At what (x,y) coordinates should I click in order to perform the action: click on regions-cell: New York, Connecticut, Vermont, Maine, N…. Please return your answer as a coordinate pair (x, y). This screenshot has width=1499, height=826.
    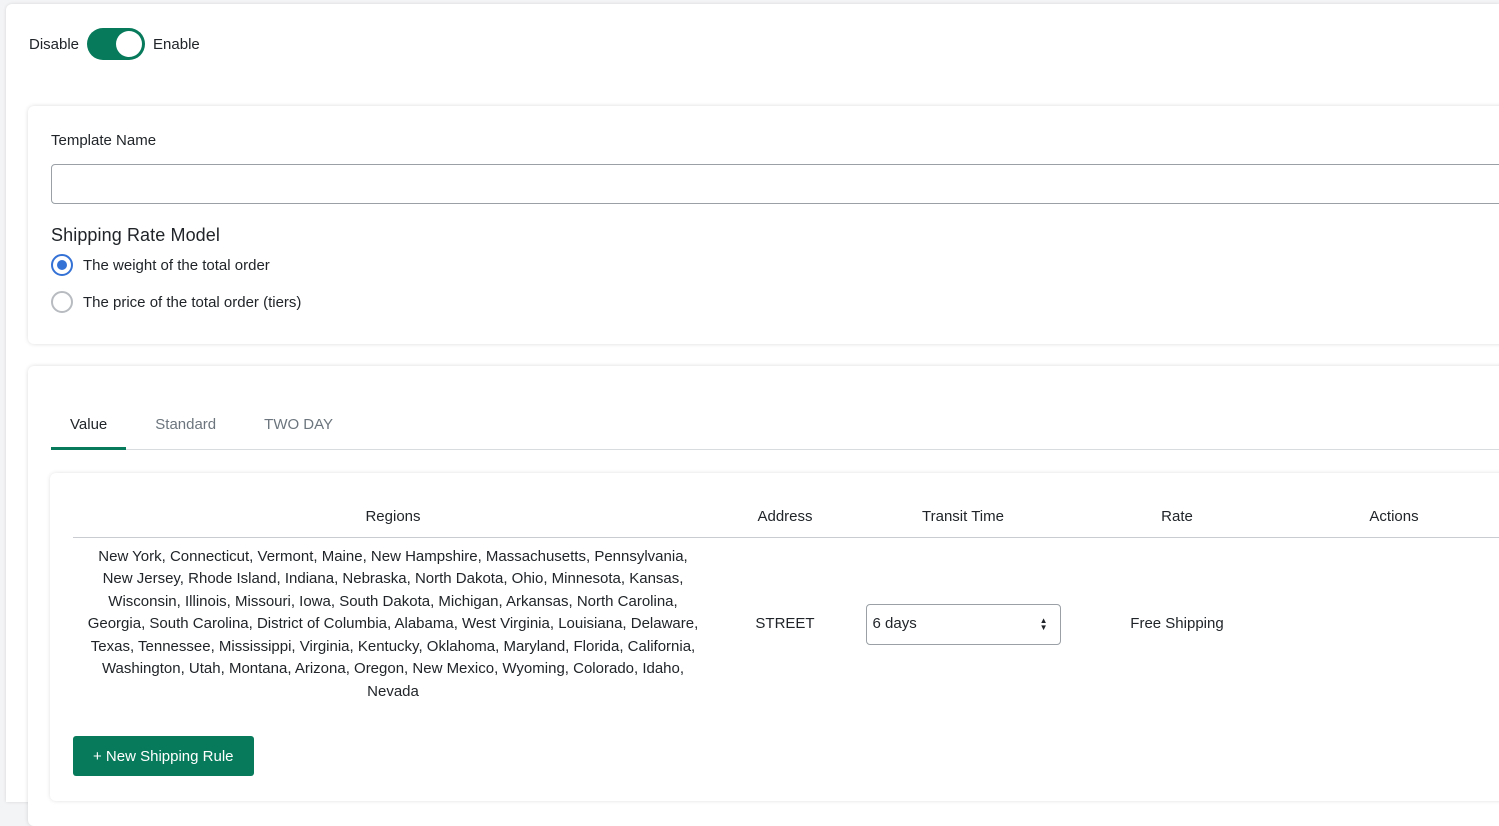
    Looking at the image, I should click on (393, 623).